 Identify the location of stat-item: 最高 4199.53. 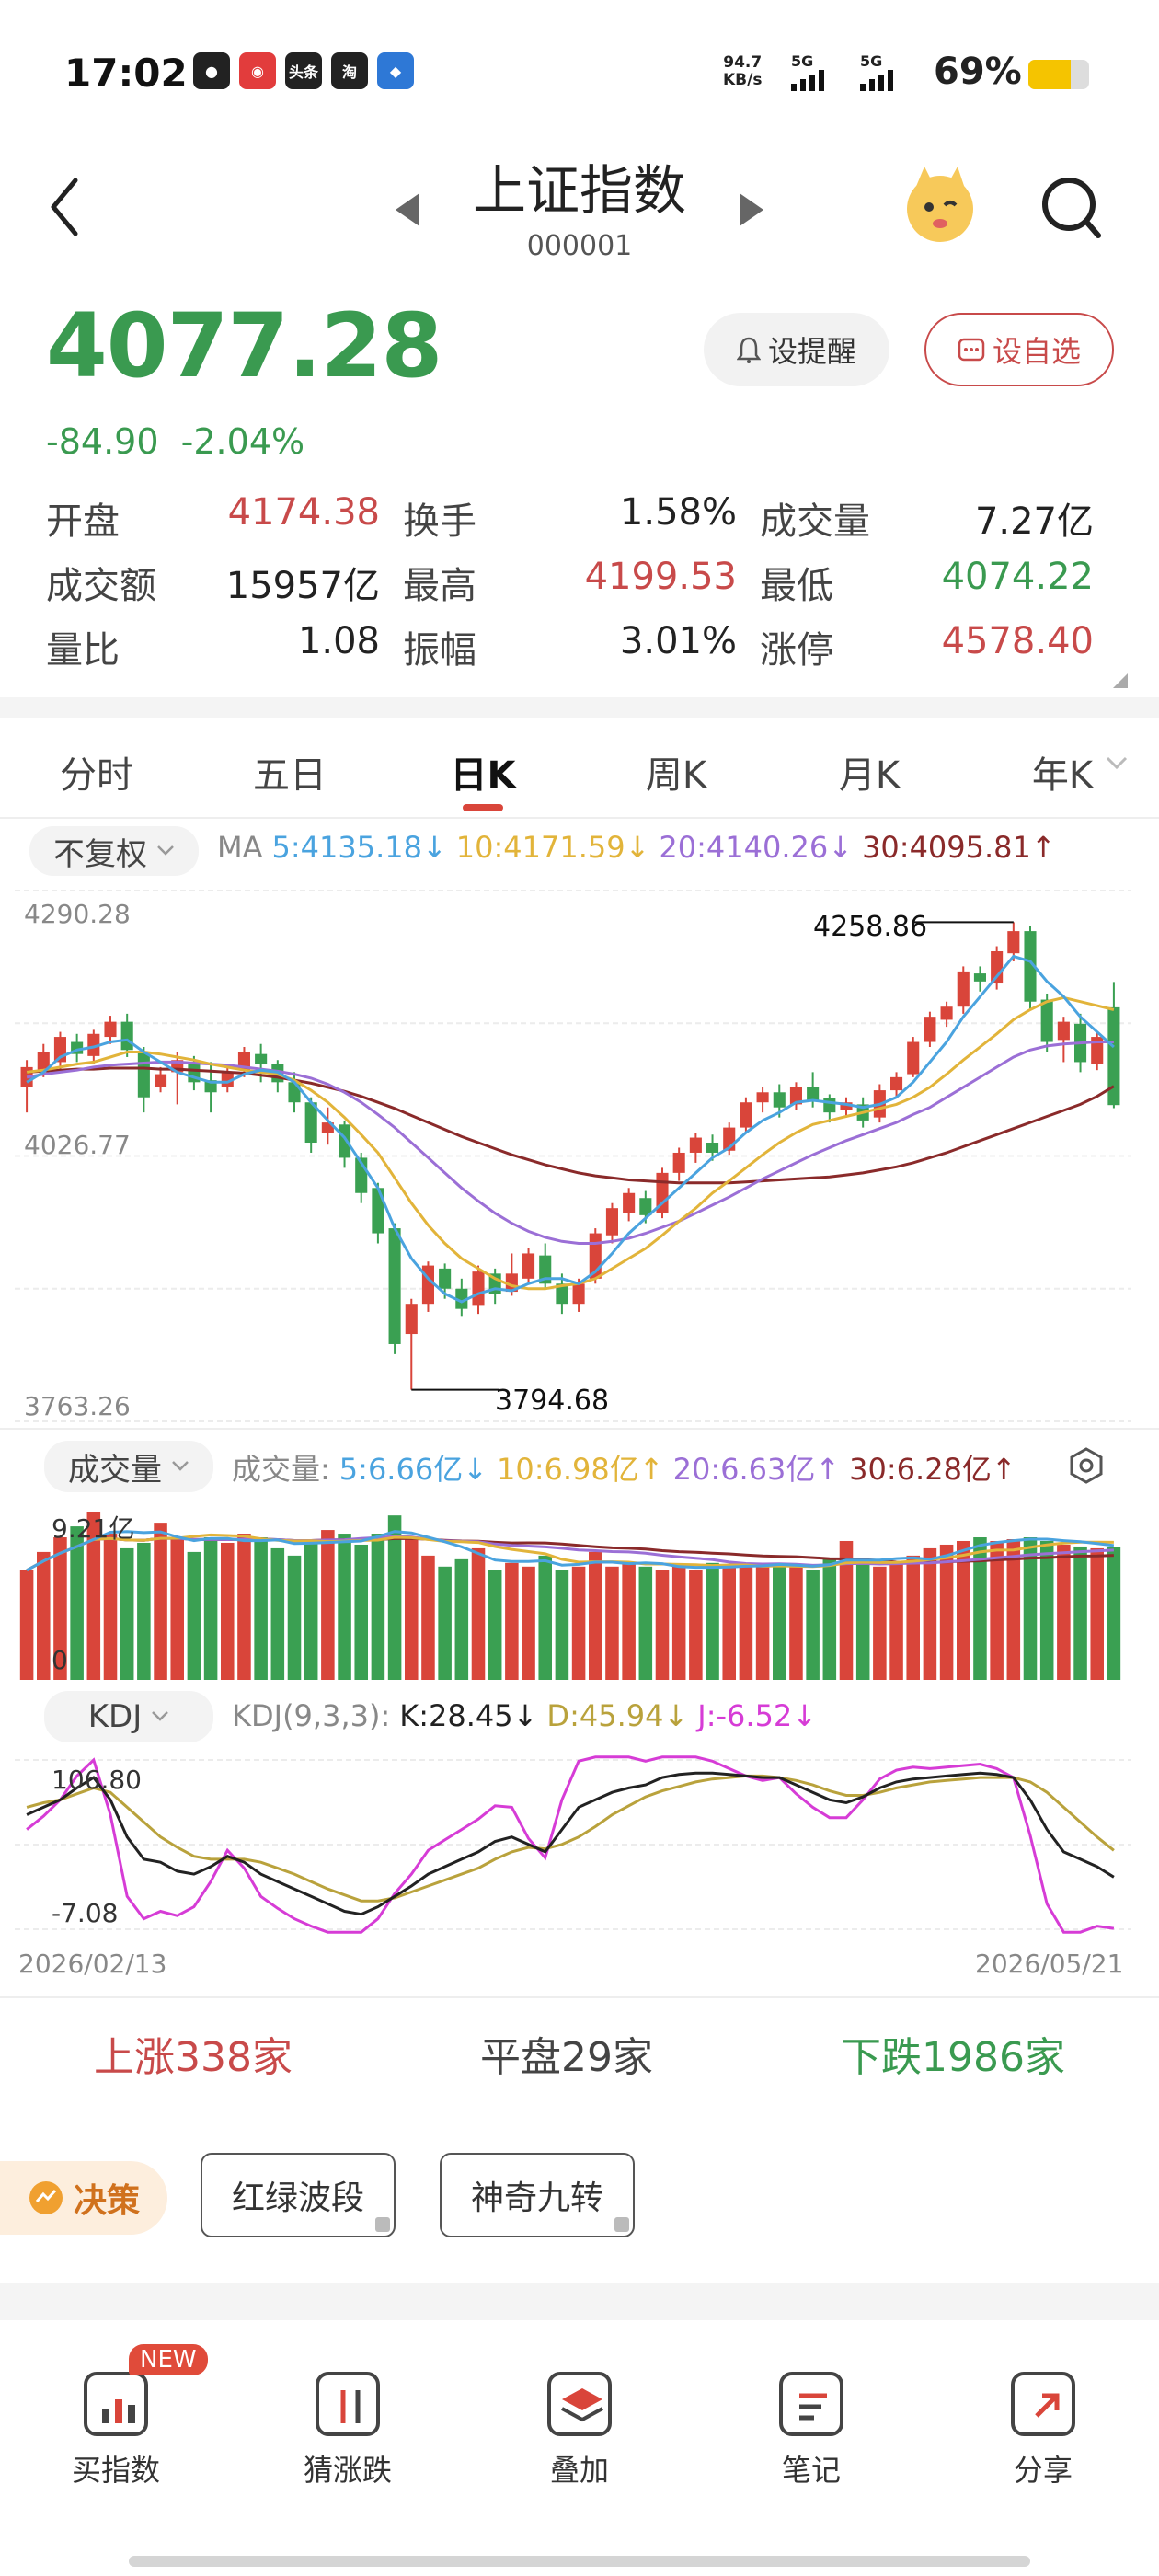
(581, 582).